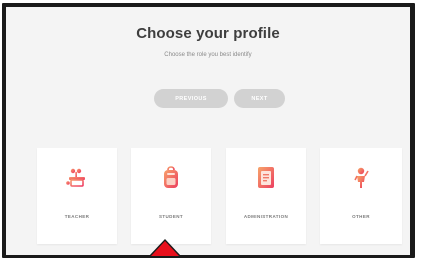  I want to click on profile-label-teacher: TEACHER, so click(77, 216).